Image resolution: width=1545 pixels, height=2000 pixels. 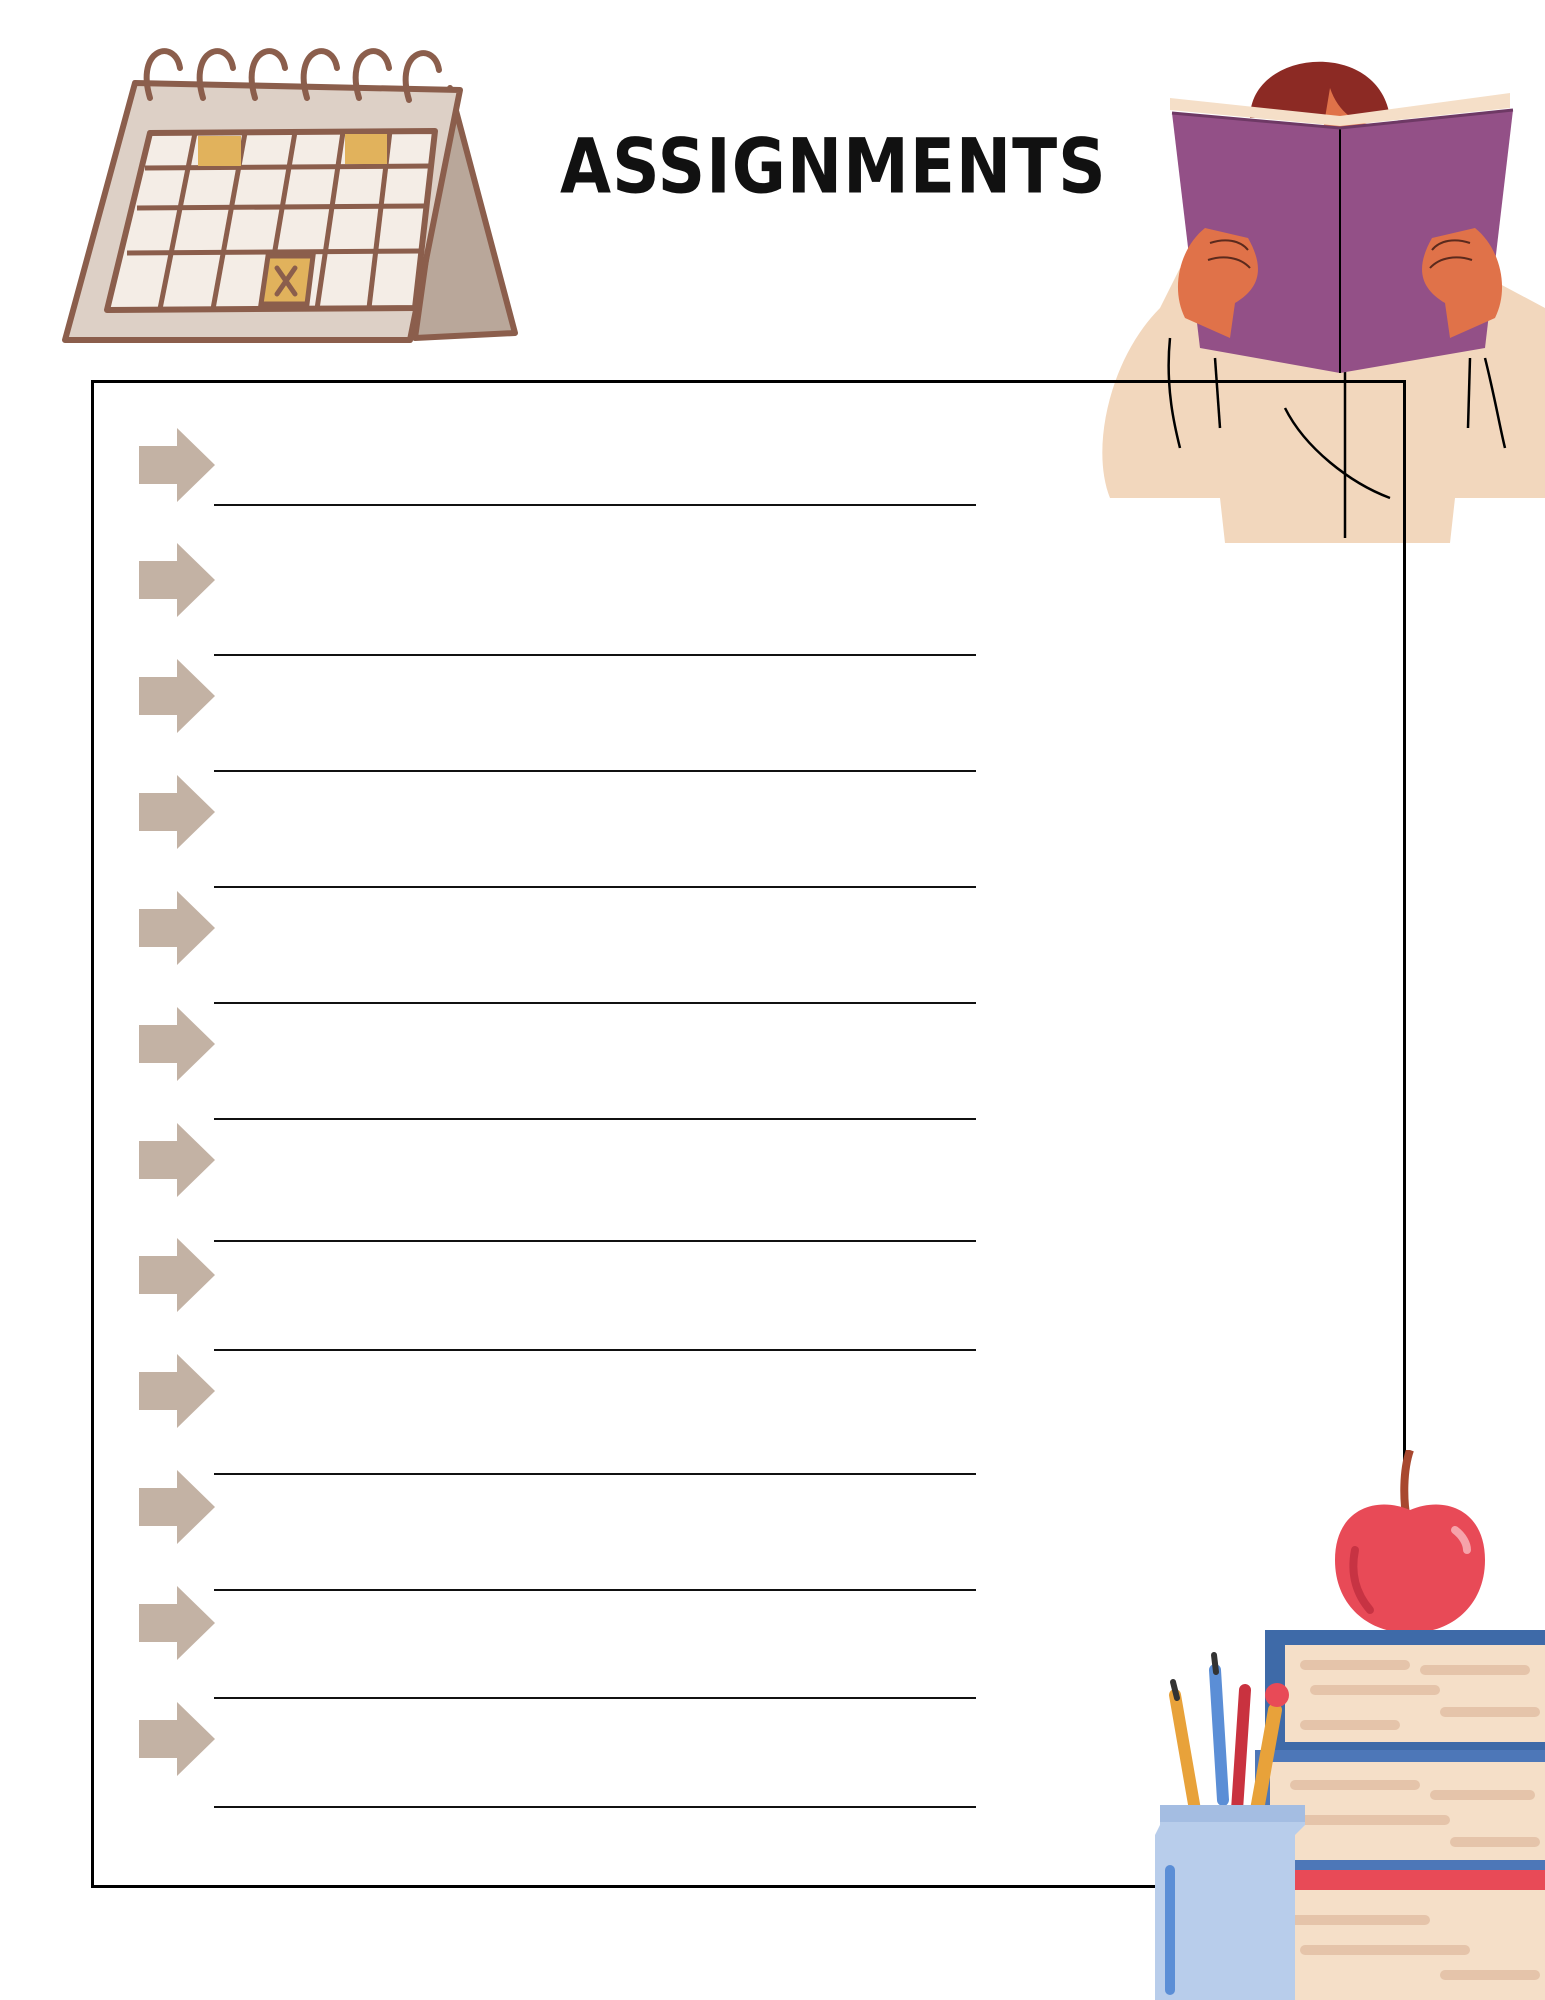 I want to click on apple-books-pencil-jar-icon, so click(x=1350, y=1725).